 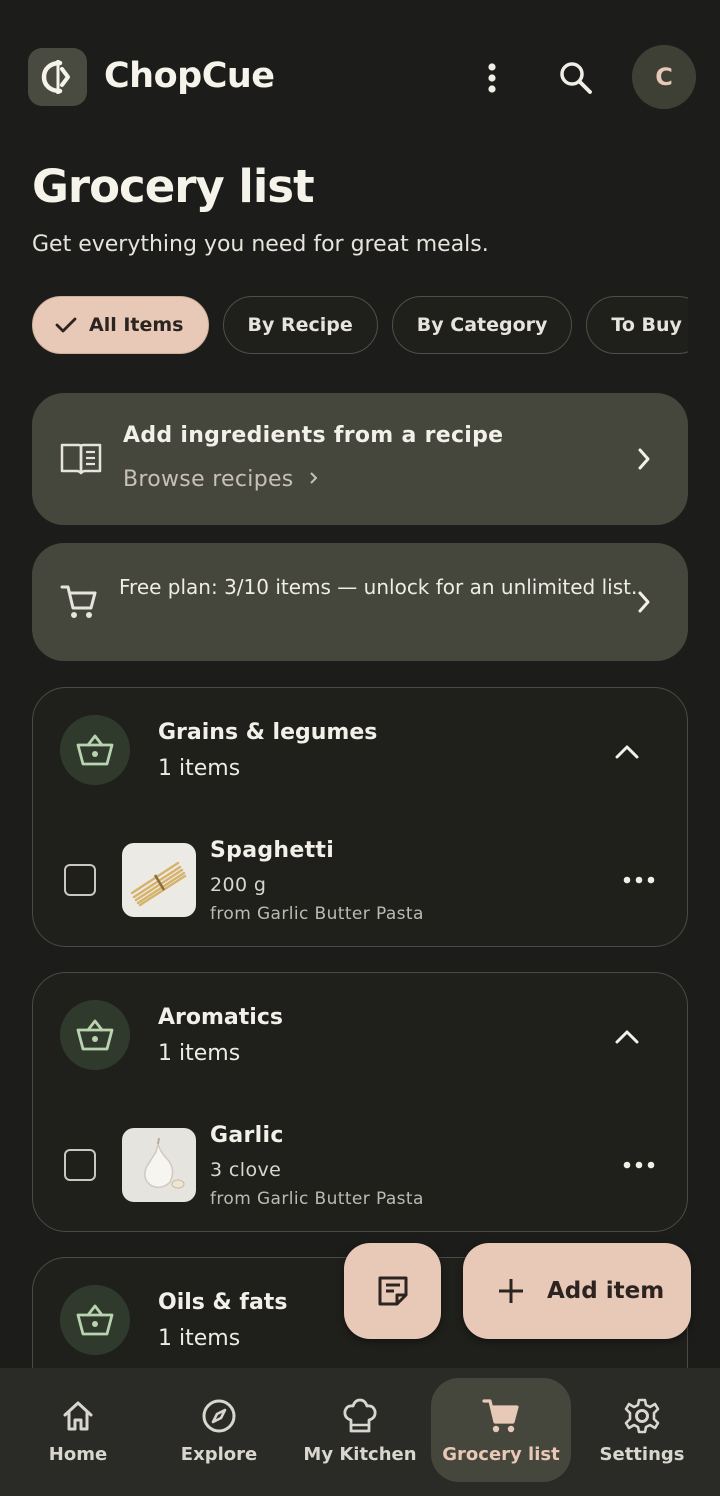 I want to click on nav-label: My Kitchen, so click(x=360, y=1454).